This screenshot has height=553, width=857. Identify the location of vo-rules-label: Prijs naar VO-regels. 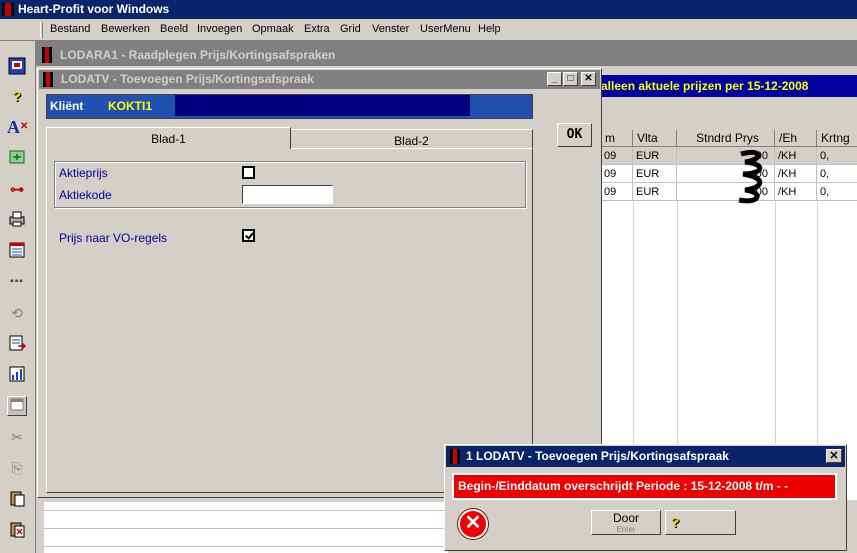
(113, 238).